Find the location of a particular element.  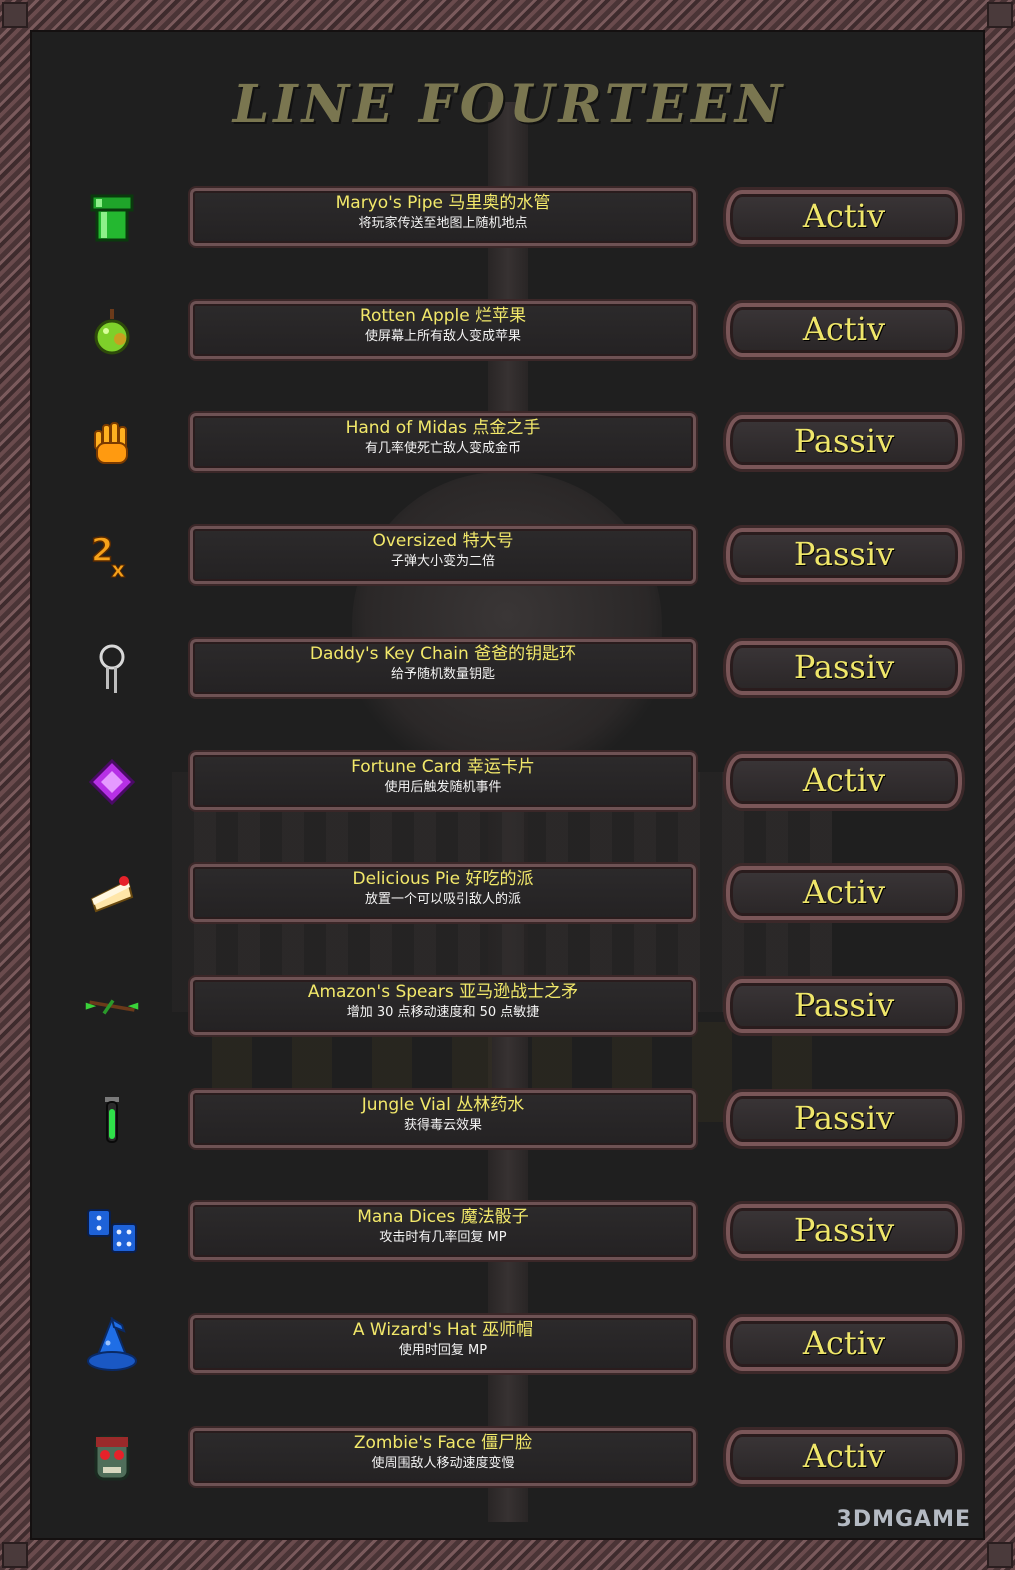

item-description-box: Mana Dices 魔法骰子攻击时有几率回复 MP is located at coordinates (443, 1231).